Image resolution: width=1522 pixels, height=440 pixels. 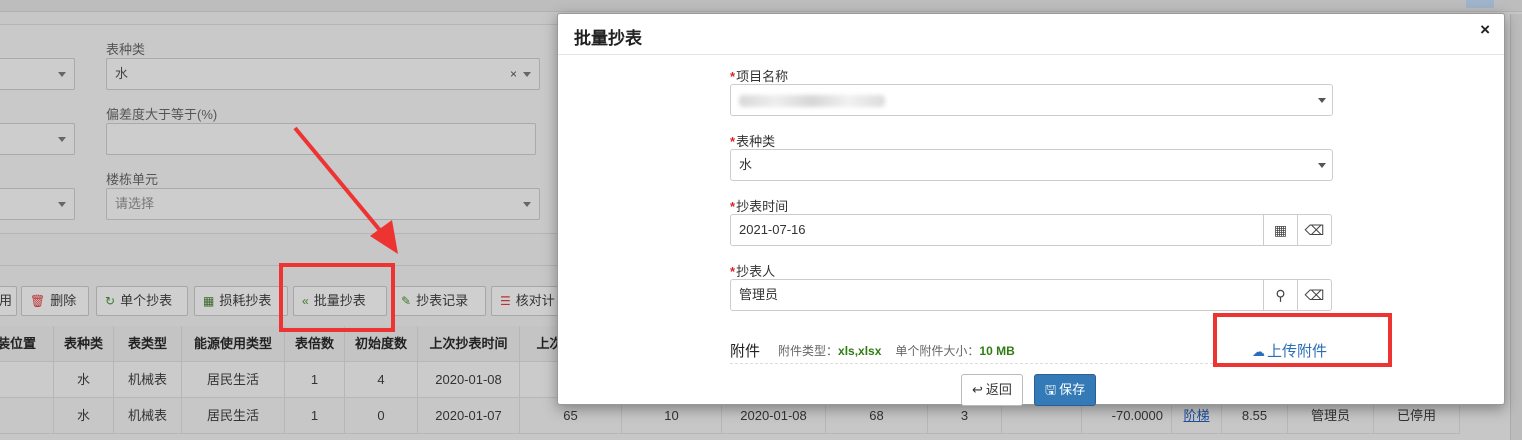 What do you see at coordinates (337, 297) in the screenshot?
I see `annotation-box-batch-read` at bounding box center [337, 297].